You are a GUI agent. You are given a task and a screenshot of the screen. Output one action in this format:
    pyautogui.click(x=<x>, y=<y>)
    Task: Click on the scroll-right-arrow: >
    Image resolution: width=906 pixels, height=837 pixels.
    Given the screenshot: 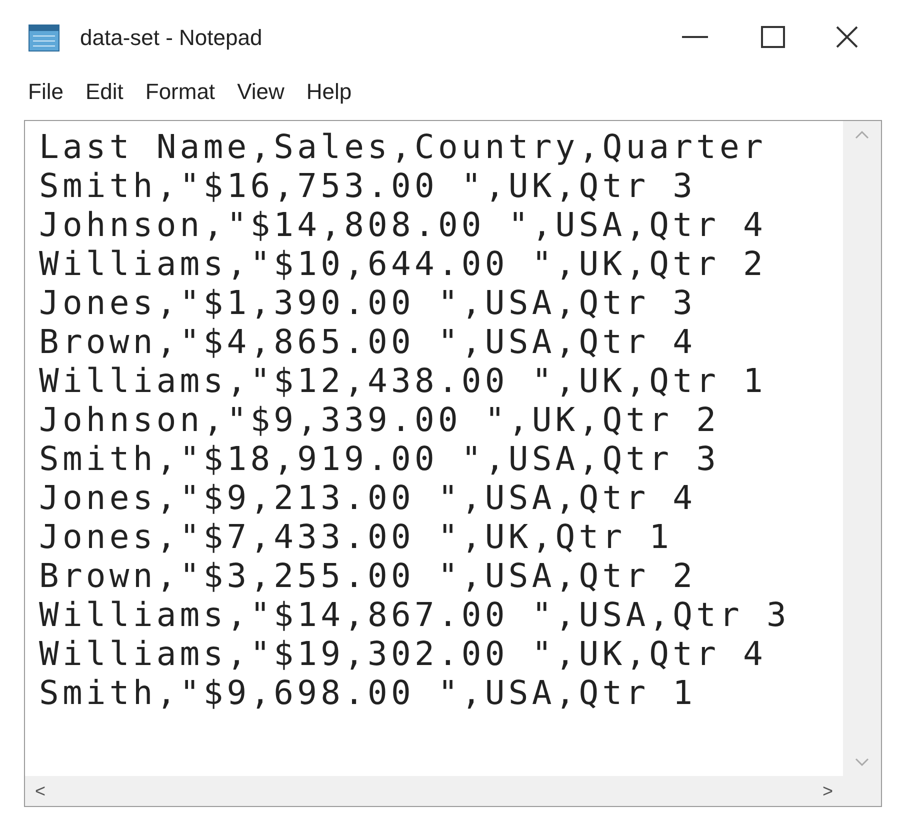 What is the action you would take?
    pyautogui.click(x=827, y=791)
    